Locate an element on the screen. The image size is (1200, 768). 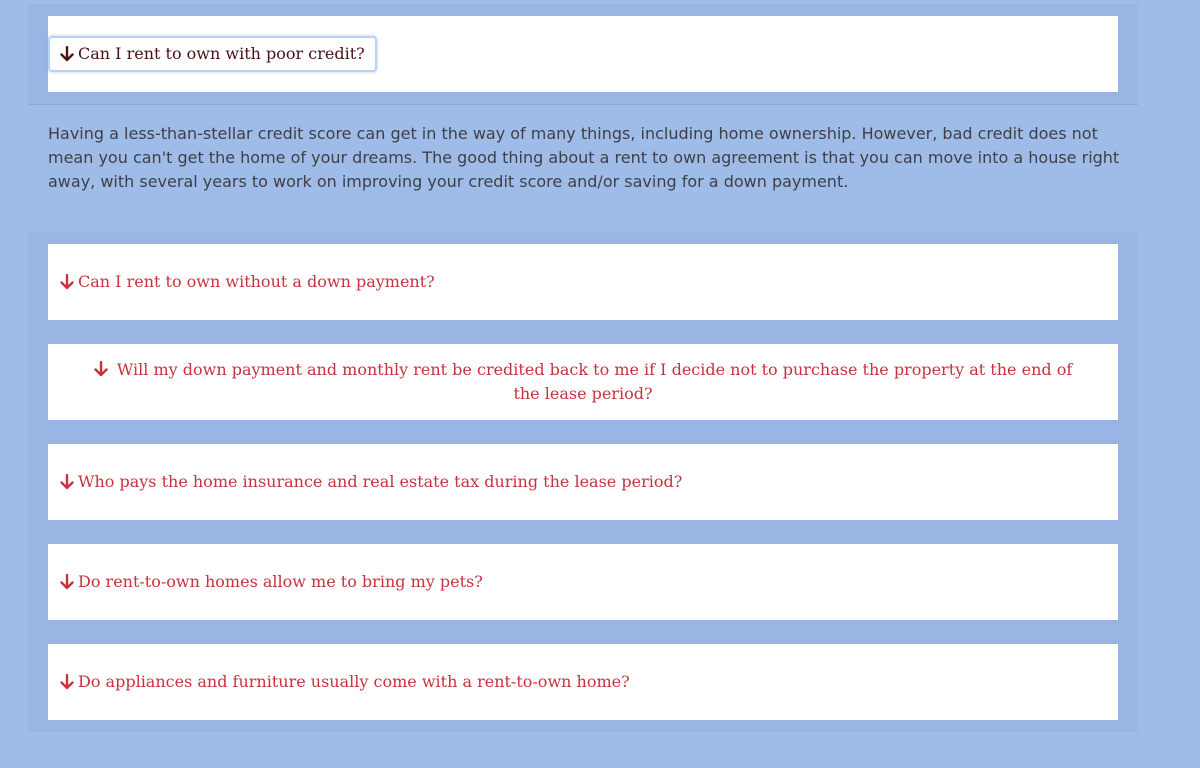
faq-open-group: Can I rent to own with poor credit? is located at coordinates (583, 54).